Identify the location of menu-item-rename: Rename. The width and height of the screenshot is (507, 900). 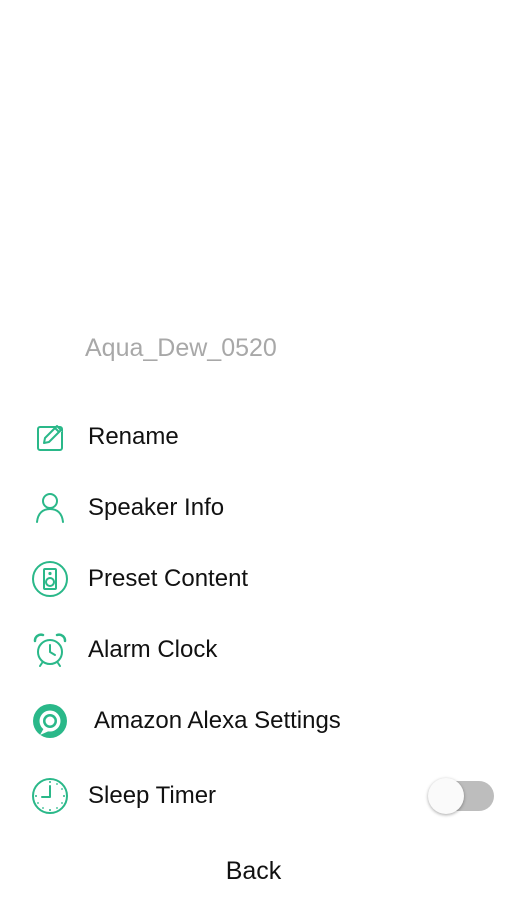
(253, 436).